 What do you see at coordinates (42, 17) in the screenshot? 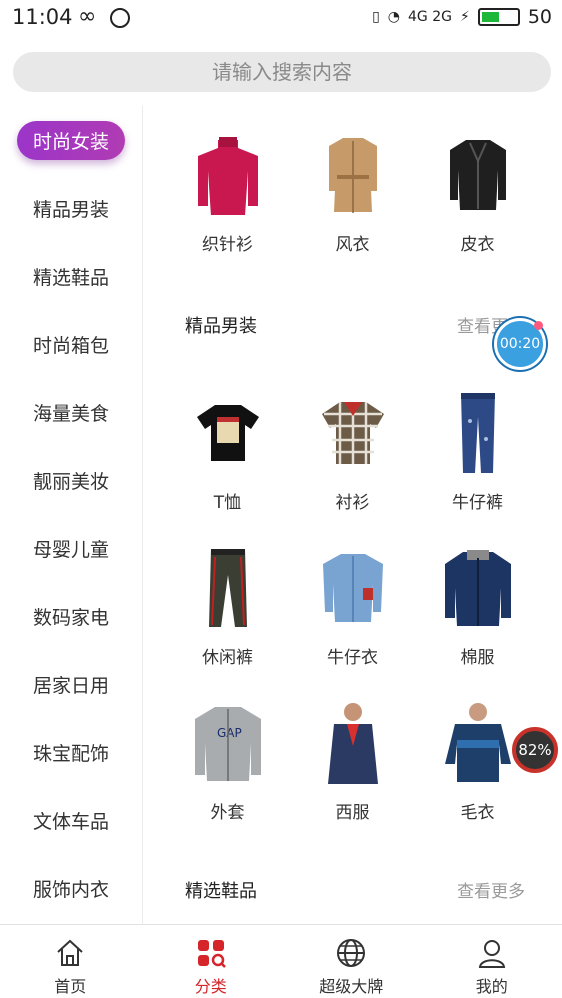
I see `status-time: 11:04` at bounding box center [42, 17].